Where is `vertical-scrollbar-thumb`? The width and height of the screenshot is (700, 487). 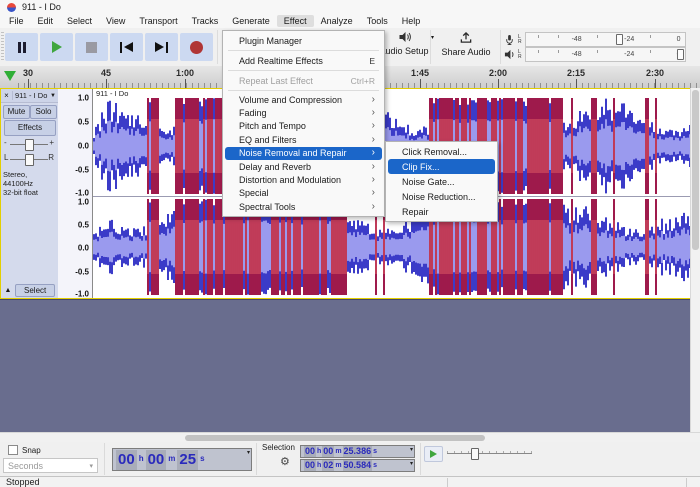 vertical-scrollbar-thumb is located at coordinates (695, 170).